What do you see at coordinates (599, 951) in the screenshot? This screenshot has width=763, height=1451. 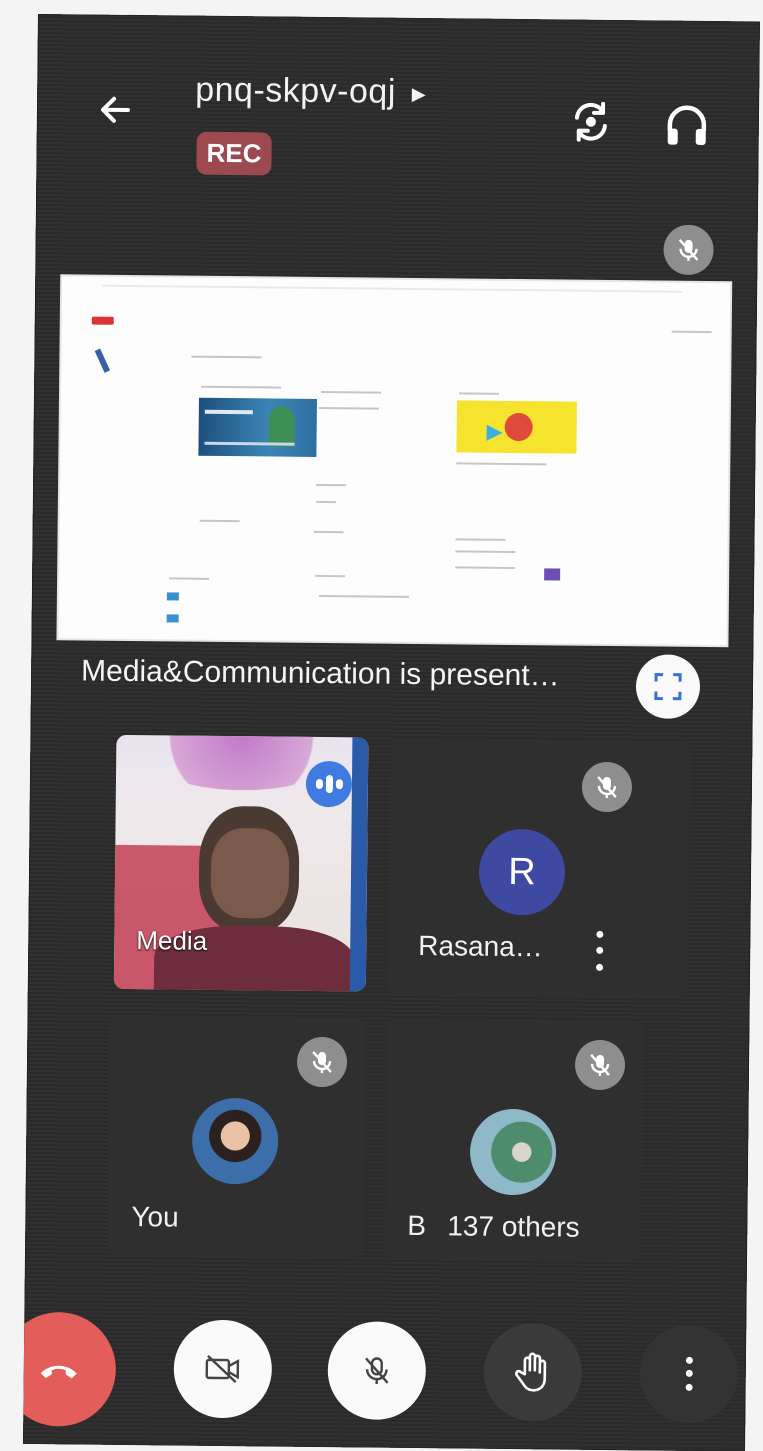 I see `participant-options-button` at bounding box center [599, 951].